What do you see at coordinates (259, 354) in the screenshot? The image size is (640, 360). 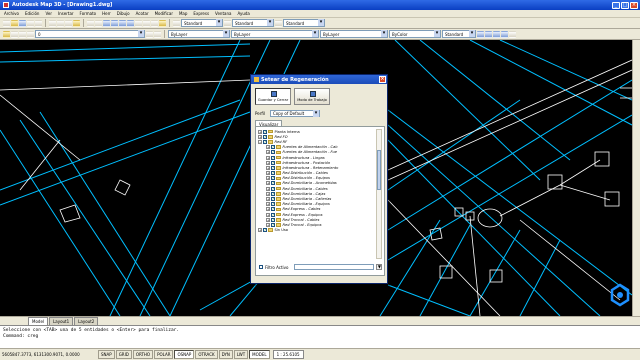 I see `model-toggle: MODEL` at bounding box center [259, 354].